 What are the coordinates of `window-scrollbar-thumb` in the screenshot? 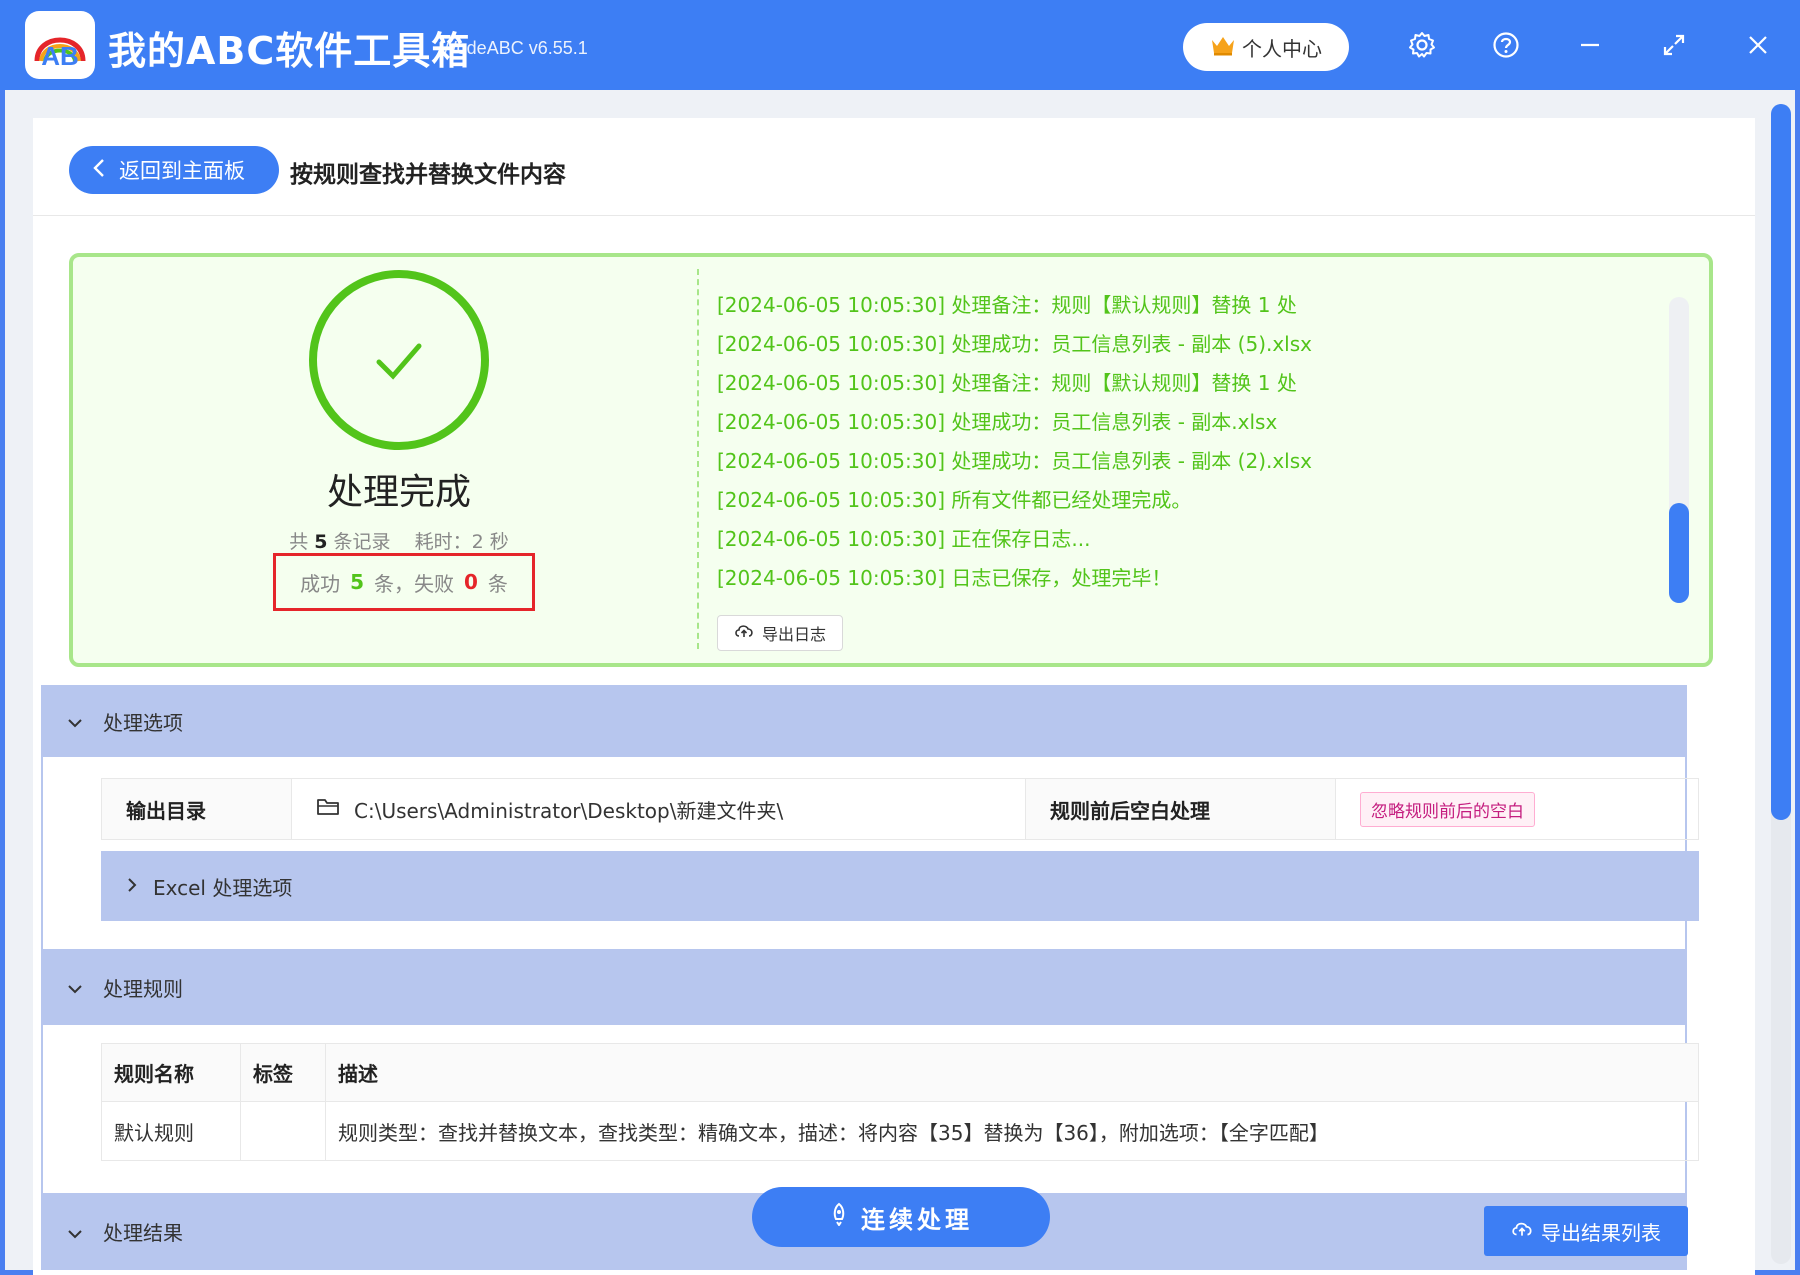 It's located at (1781, 462).